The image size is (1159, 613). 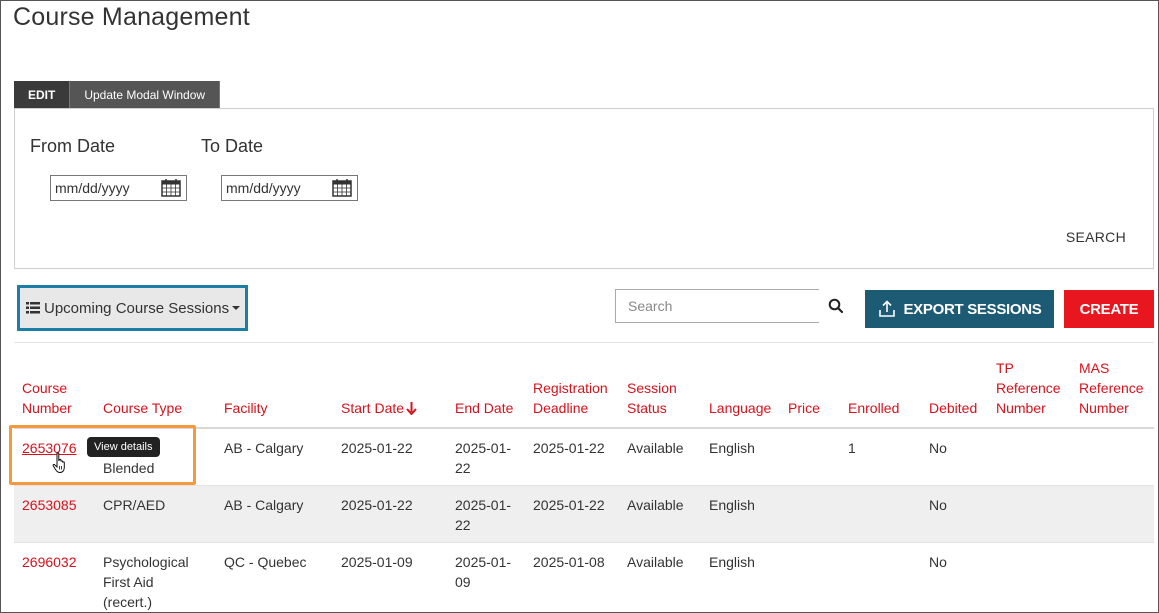 I want to click on caret-down-icon, so click(x=236, y=308).